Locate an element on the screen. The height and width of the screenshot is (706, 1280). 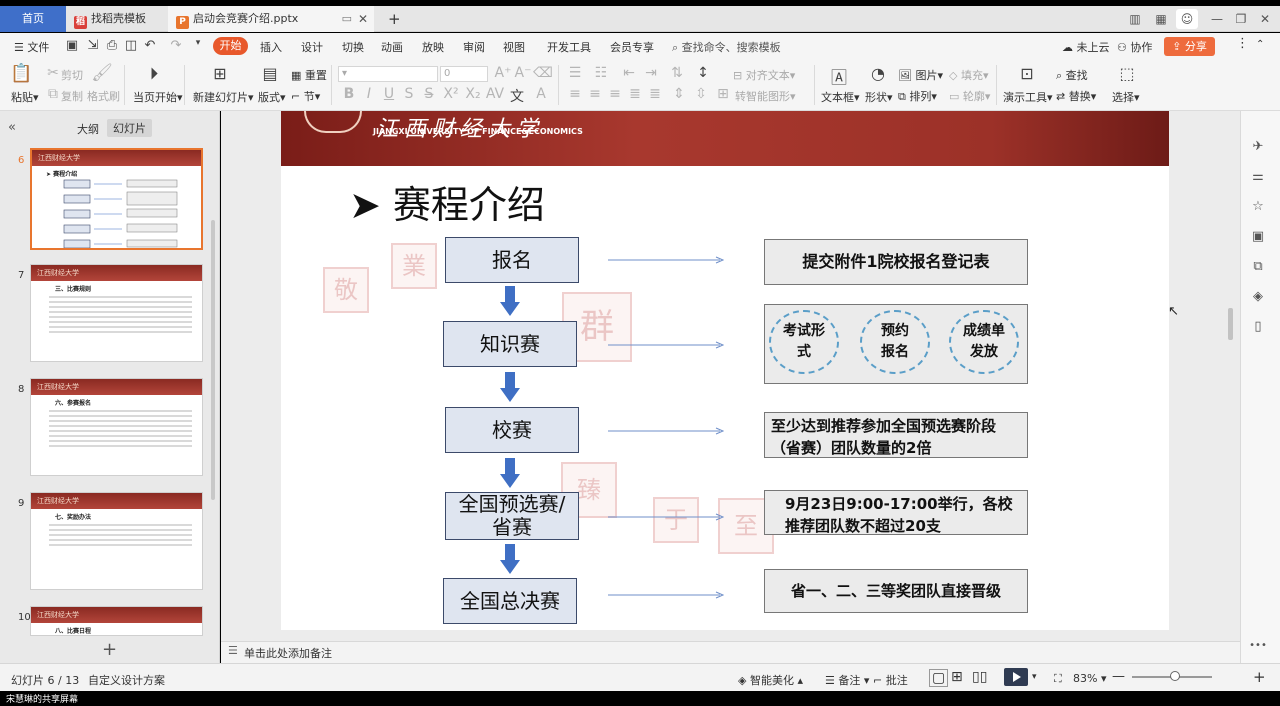
font-shrink-icon: A⁻ is located at coordinates (523, 73).